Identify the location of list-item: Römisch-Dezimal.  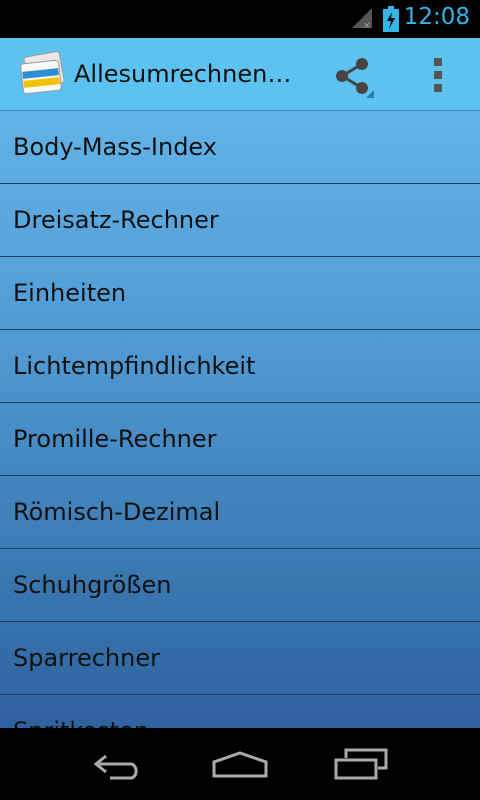
(240, 512).